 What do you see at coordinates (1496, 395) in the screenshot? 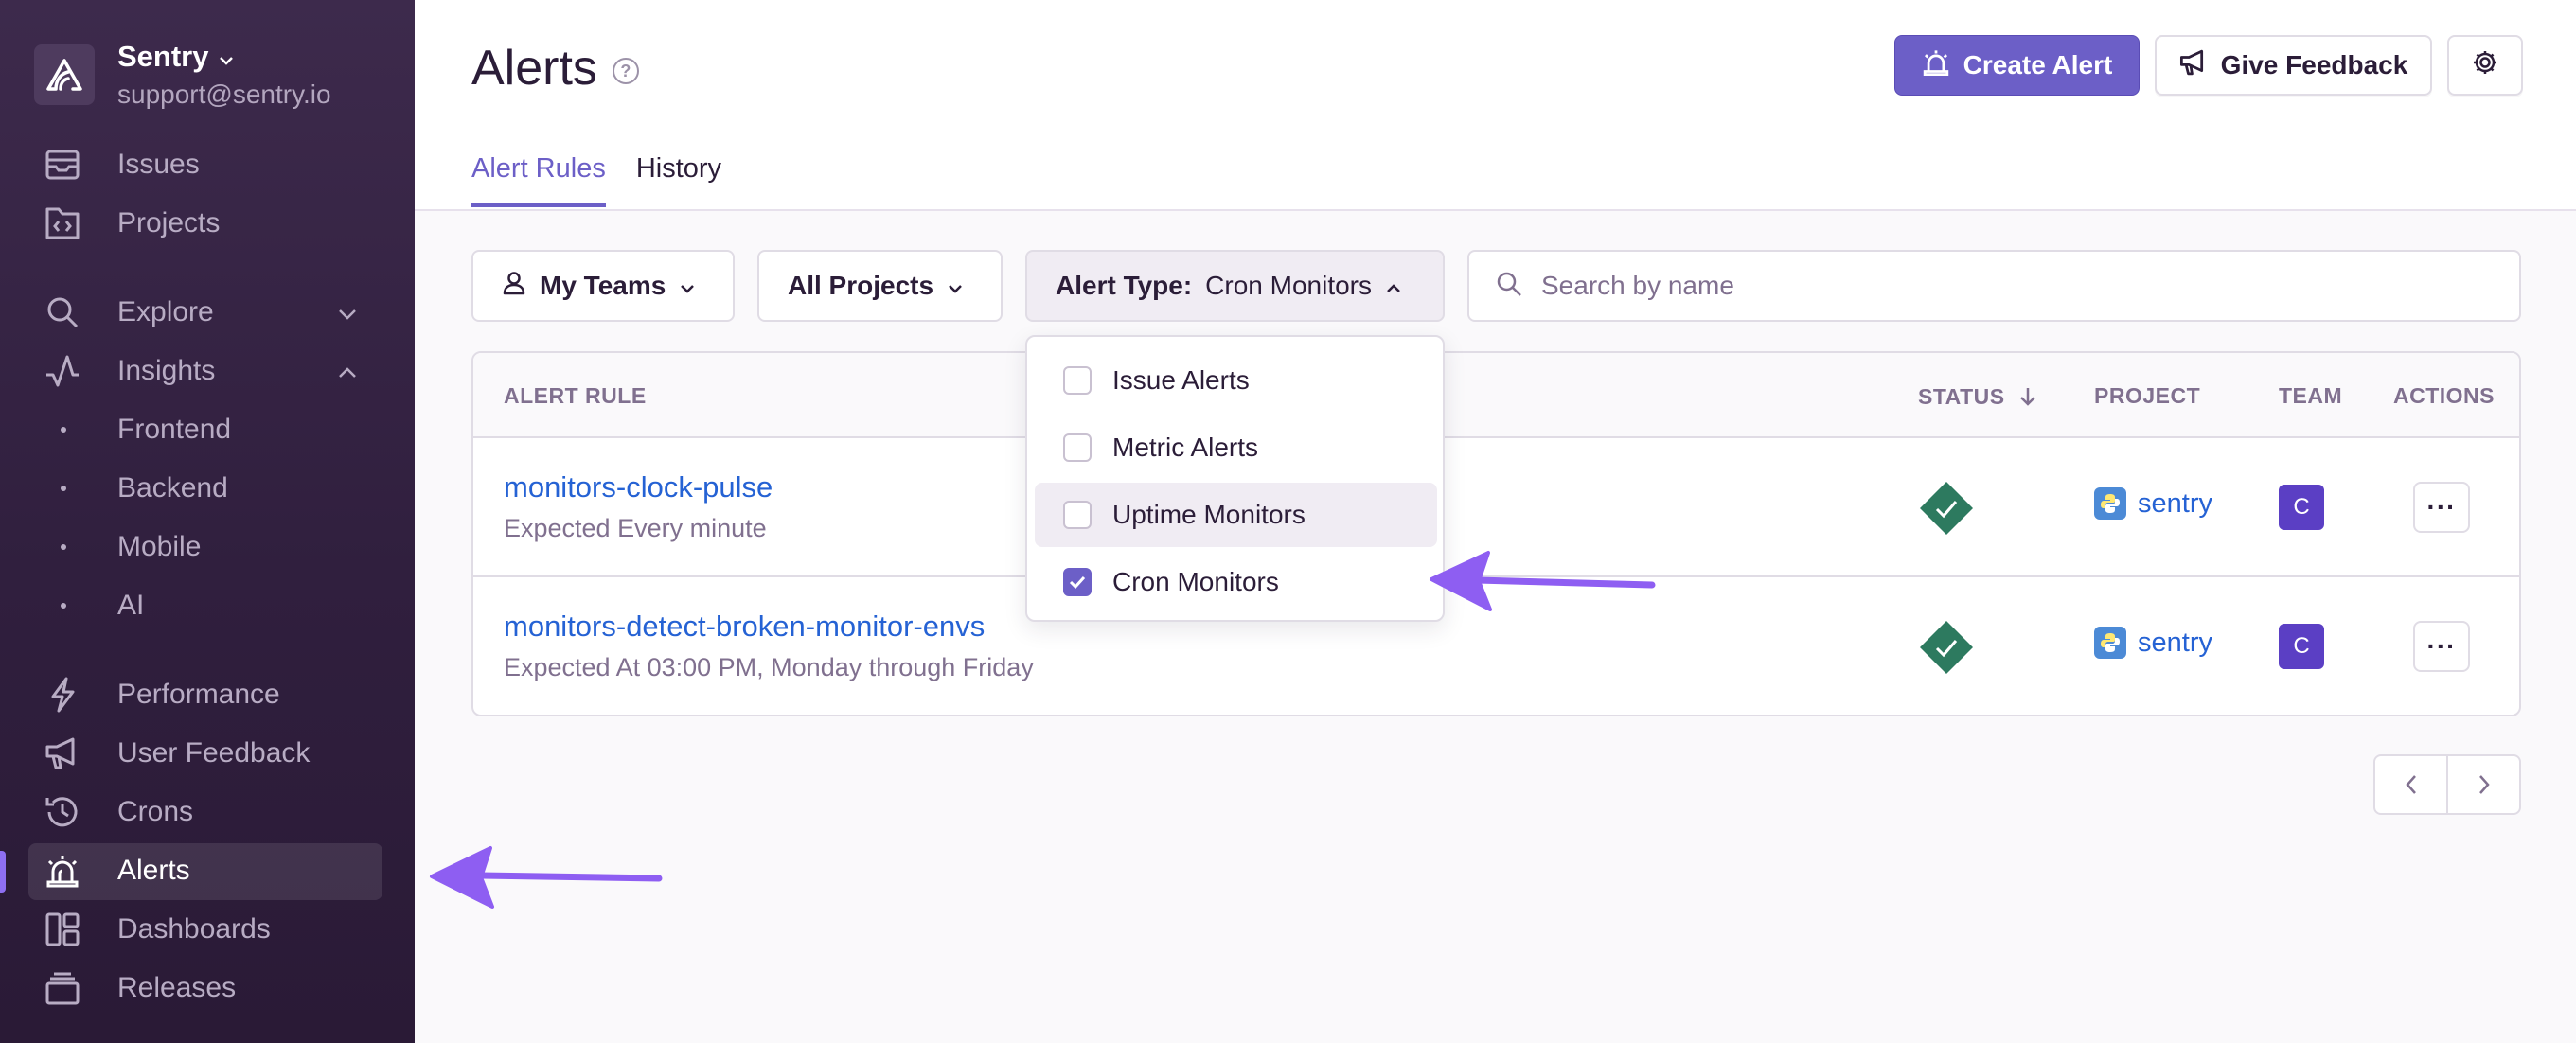
I see `table-header: ALERT RULE STATUS PROJECT TEAM ACTIONS` at bounding box center [1496, 395].